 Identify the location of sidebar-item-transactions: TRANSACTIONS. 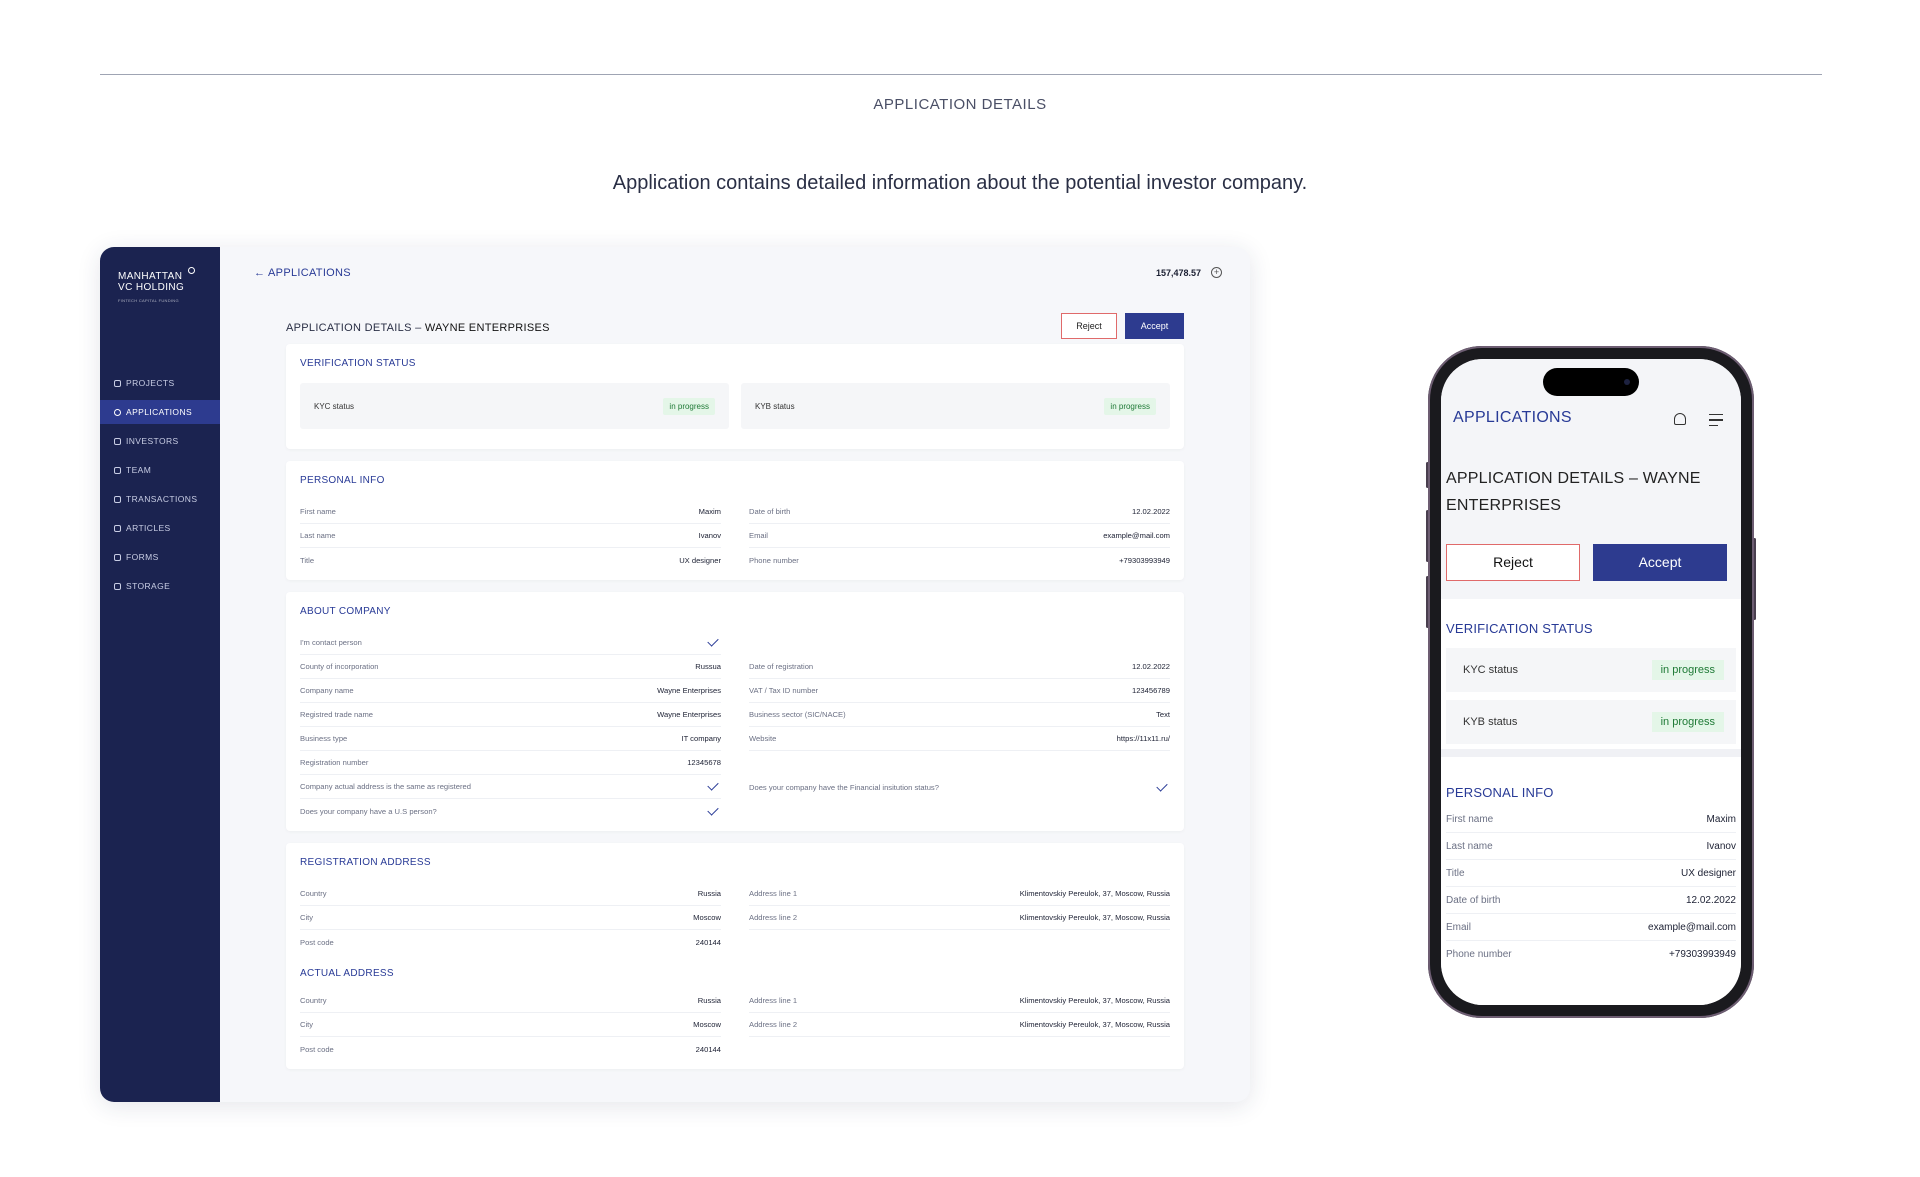
(160, 499).